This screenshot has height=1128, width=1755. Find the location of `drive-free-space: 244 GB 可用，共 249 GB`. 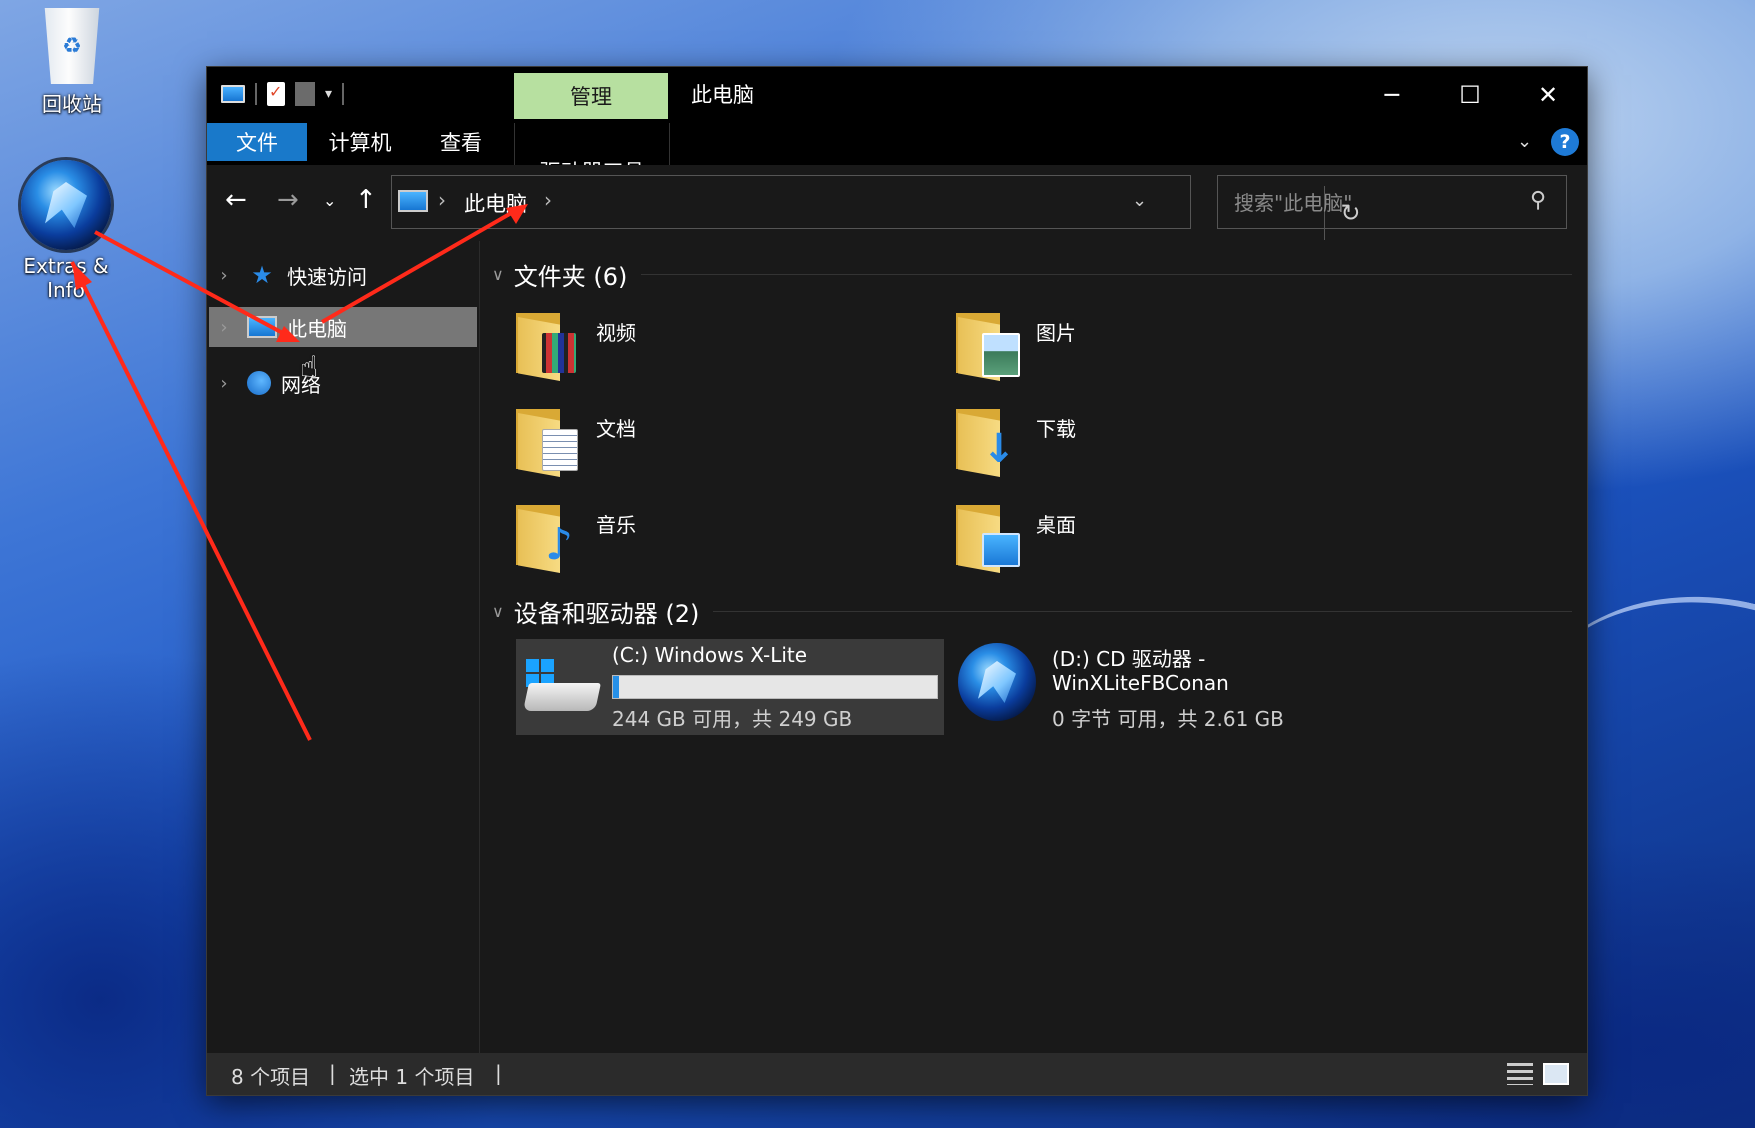

drive-free-space: 244 GB 可用，共 249 GB is located at coordinates (732, 719).